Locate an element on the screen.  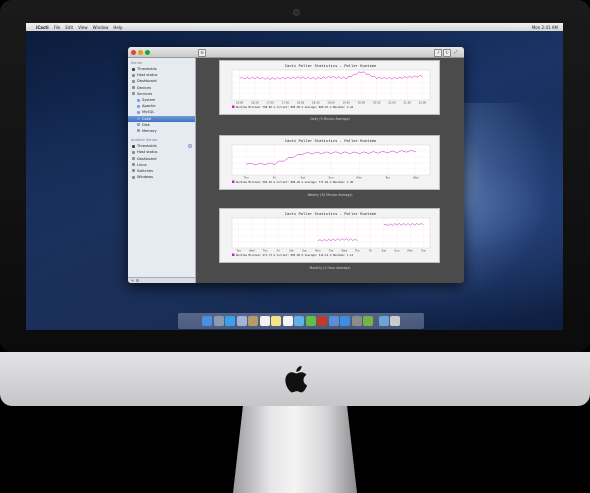
sidebar-item-memory: Memory is located at coordinates (161, 131).